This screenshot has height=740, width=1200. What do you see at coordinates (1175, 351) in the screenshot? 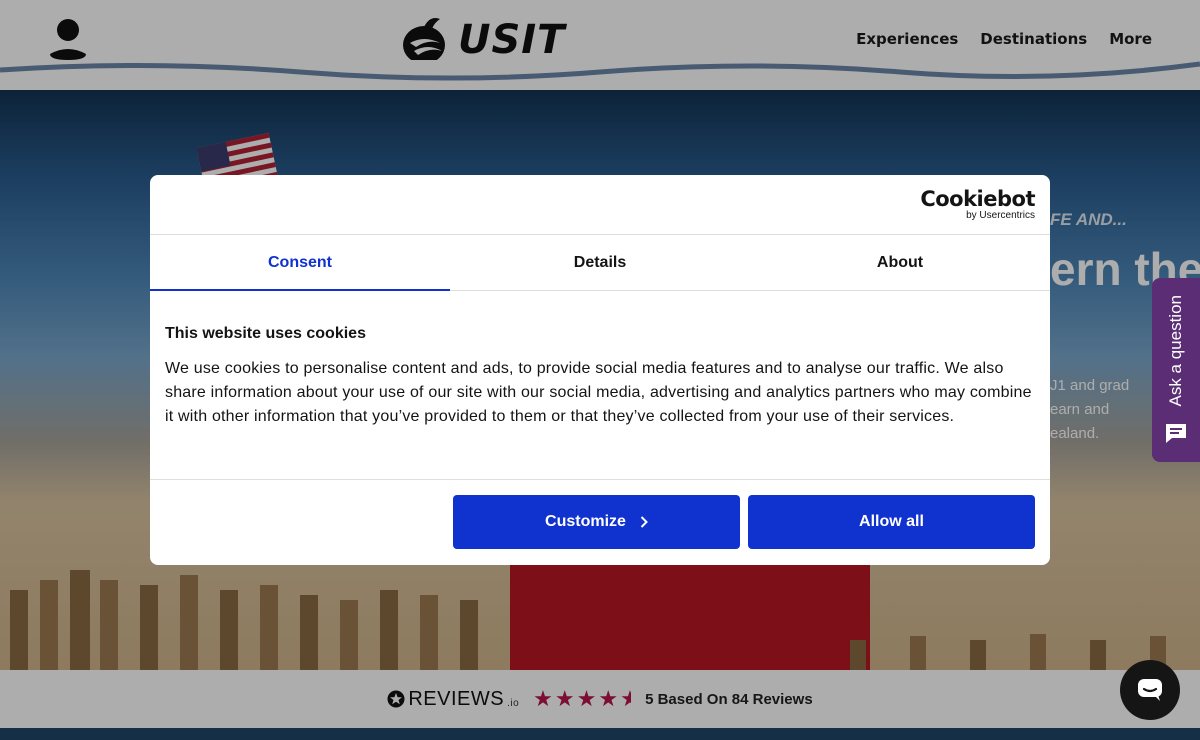
I see `ask-question-label: Ask a question` at bounding box center [1175, 351].